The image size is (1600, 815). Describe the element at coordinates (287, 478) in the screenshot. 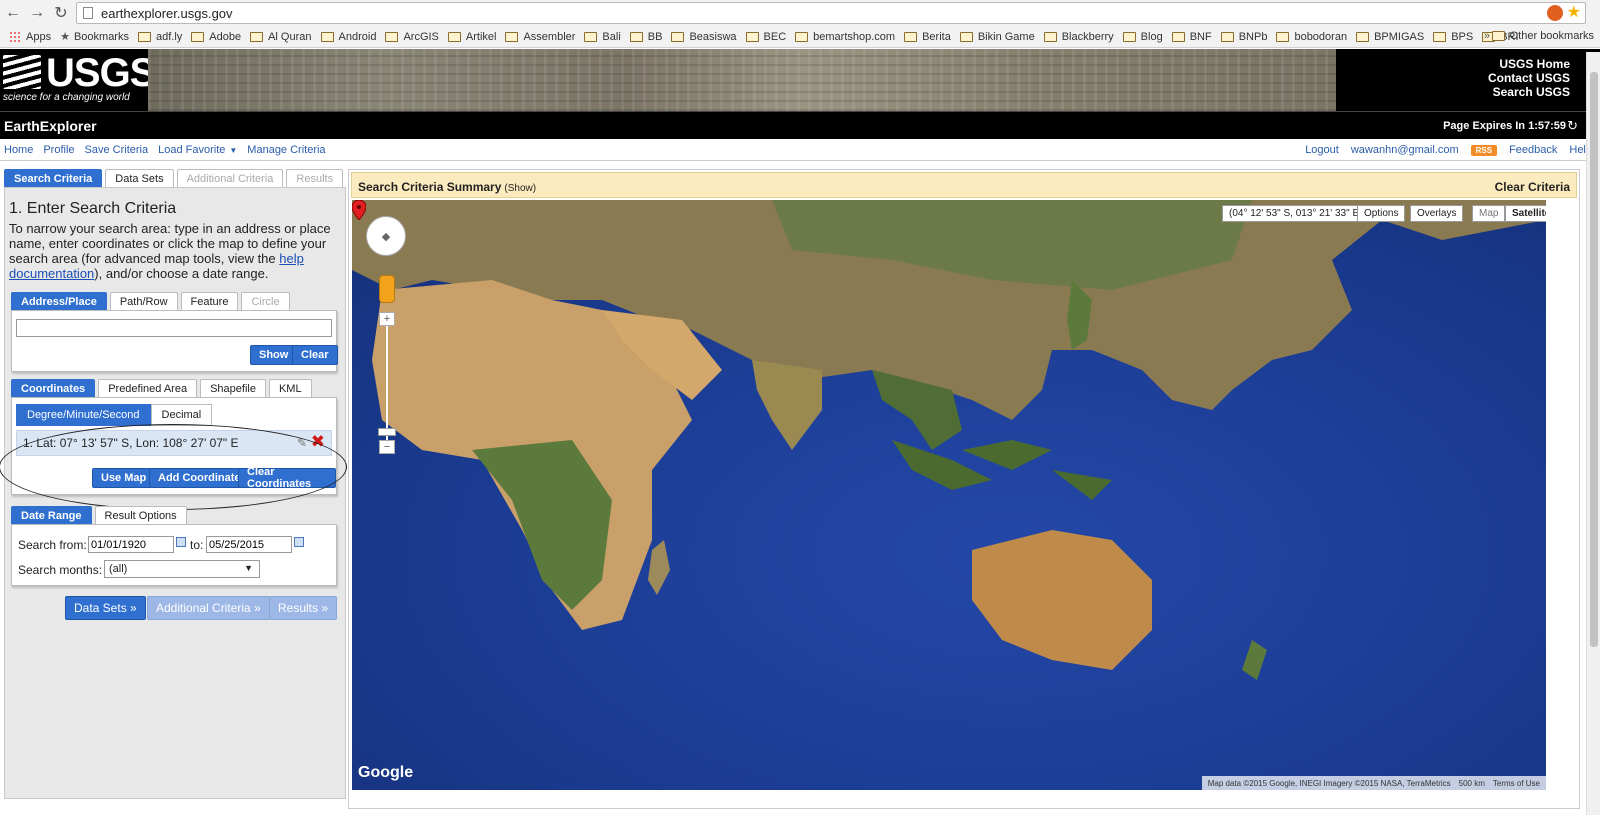

I see `clear-coordinates-button: Clear Coordinates` at that location.